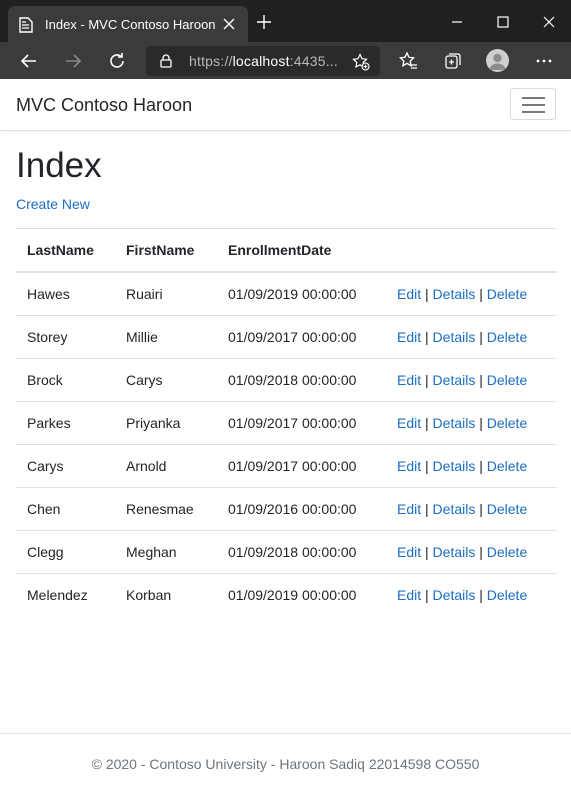 The height and width of the screenshot is (794, 571). I want to click on cell-lastname: Storey, so click(65, 337).